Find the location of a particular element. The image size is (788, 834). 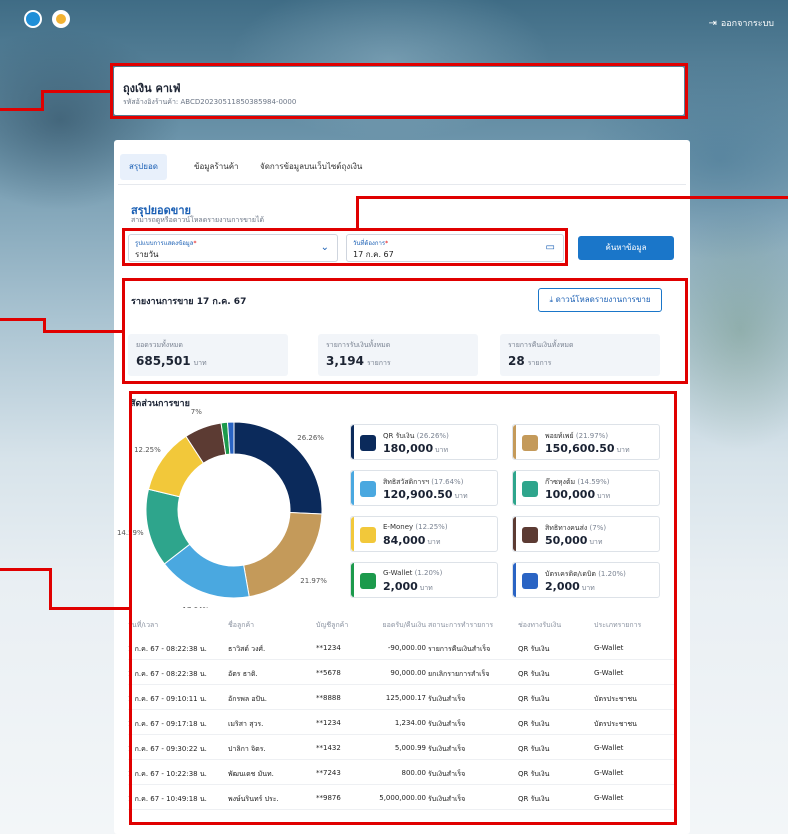

logout-button: ⇥ ออกจากระบบ is located at coordinates (741, 23).